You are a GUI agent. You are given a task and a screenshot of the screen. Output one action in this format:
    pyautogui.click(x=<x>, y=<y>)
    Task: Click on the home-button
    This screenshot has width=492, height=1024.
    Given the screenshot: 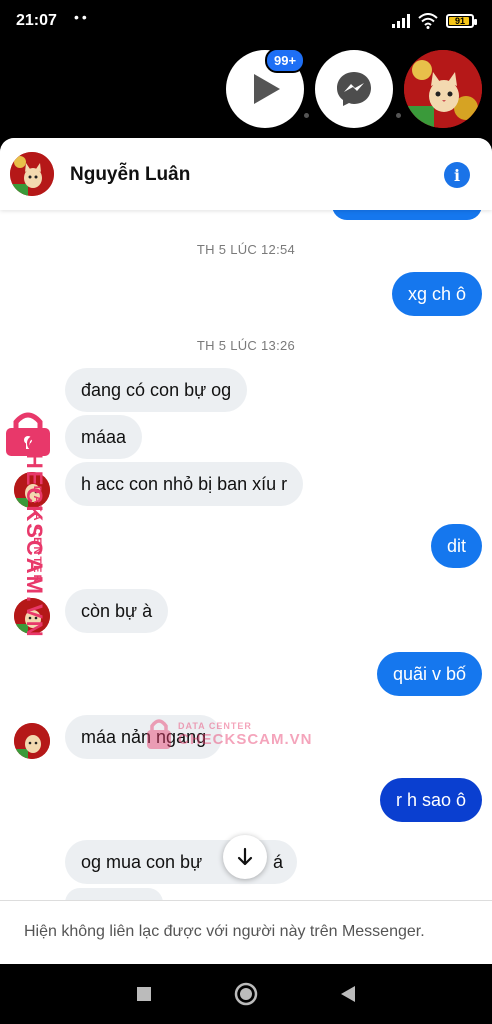 What is the action you would take?
    pyautogui.click(x=246, y=994)
    